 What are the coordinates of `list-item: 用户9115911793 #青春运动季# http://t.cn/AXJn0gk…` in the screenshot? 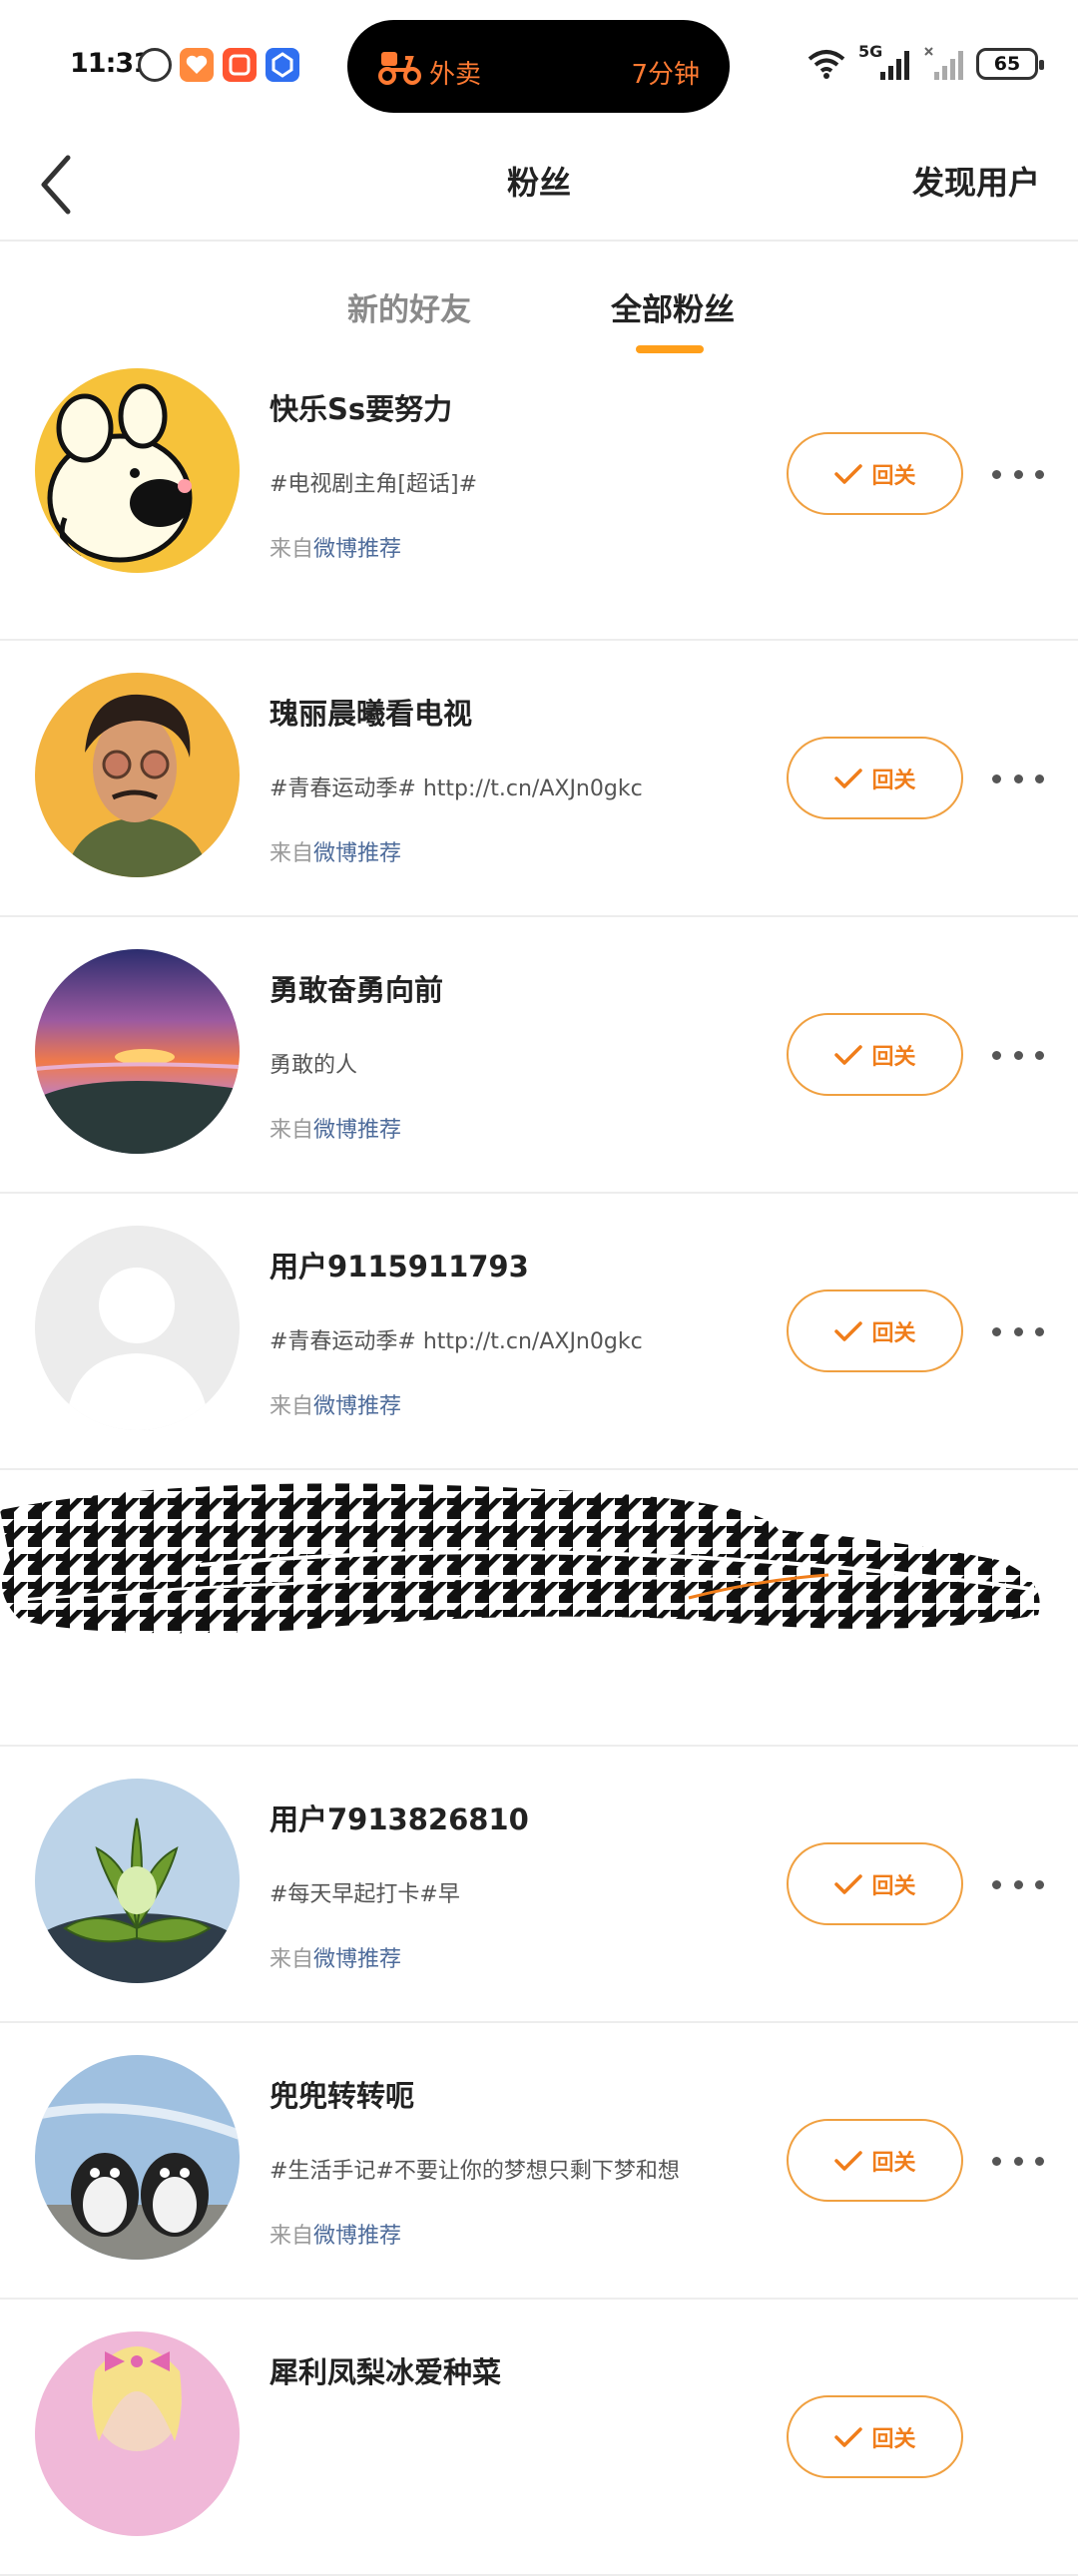 It's located at (539, 1332).